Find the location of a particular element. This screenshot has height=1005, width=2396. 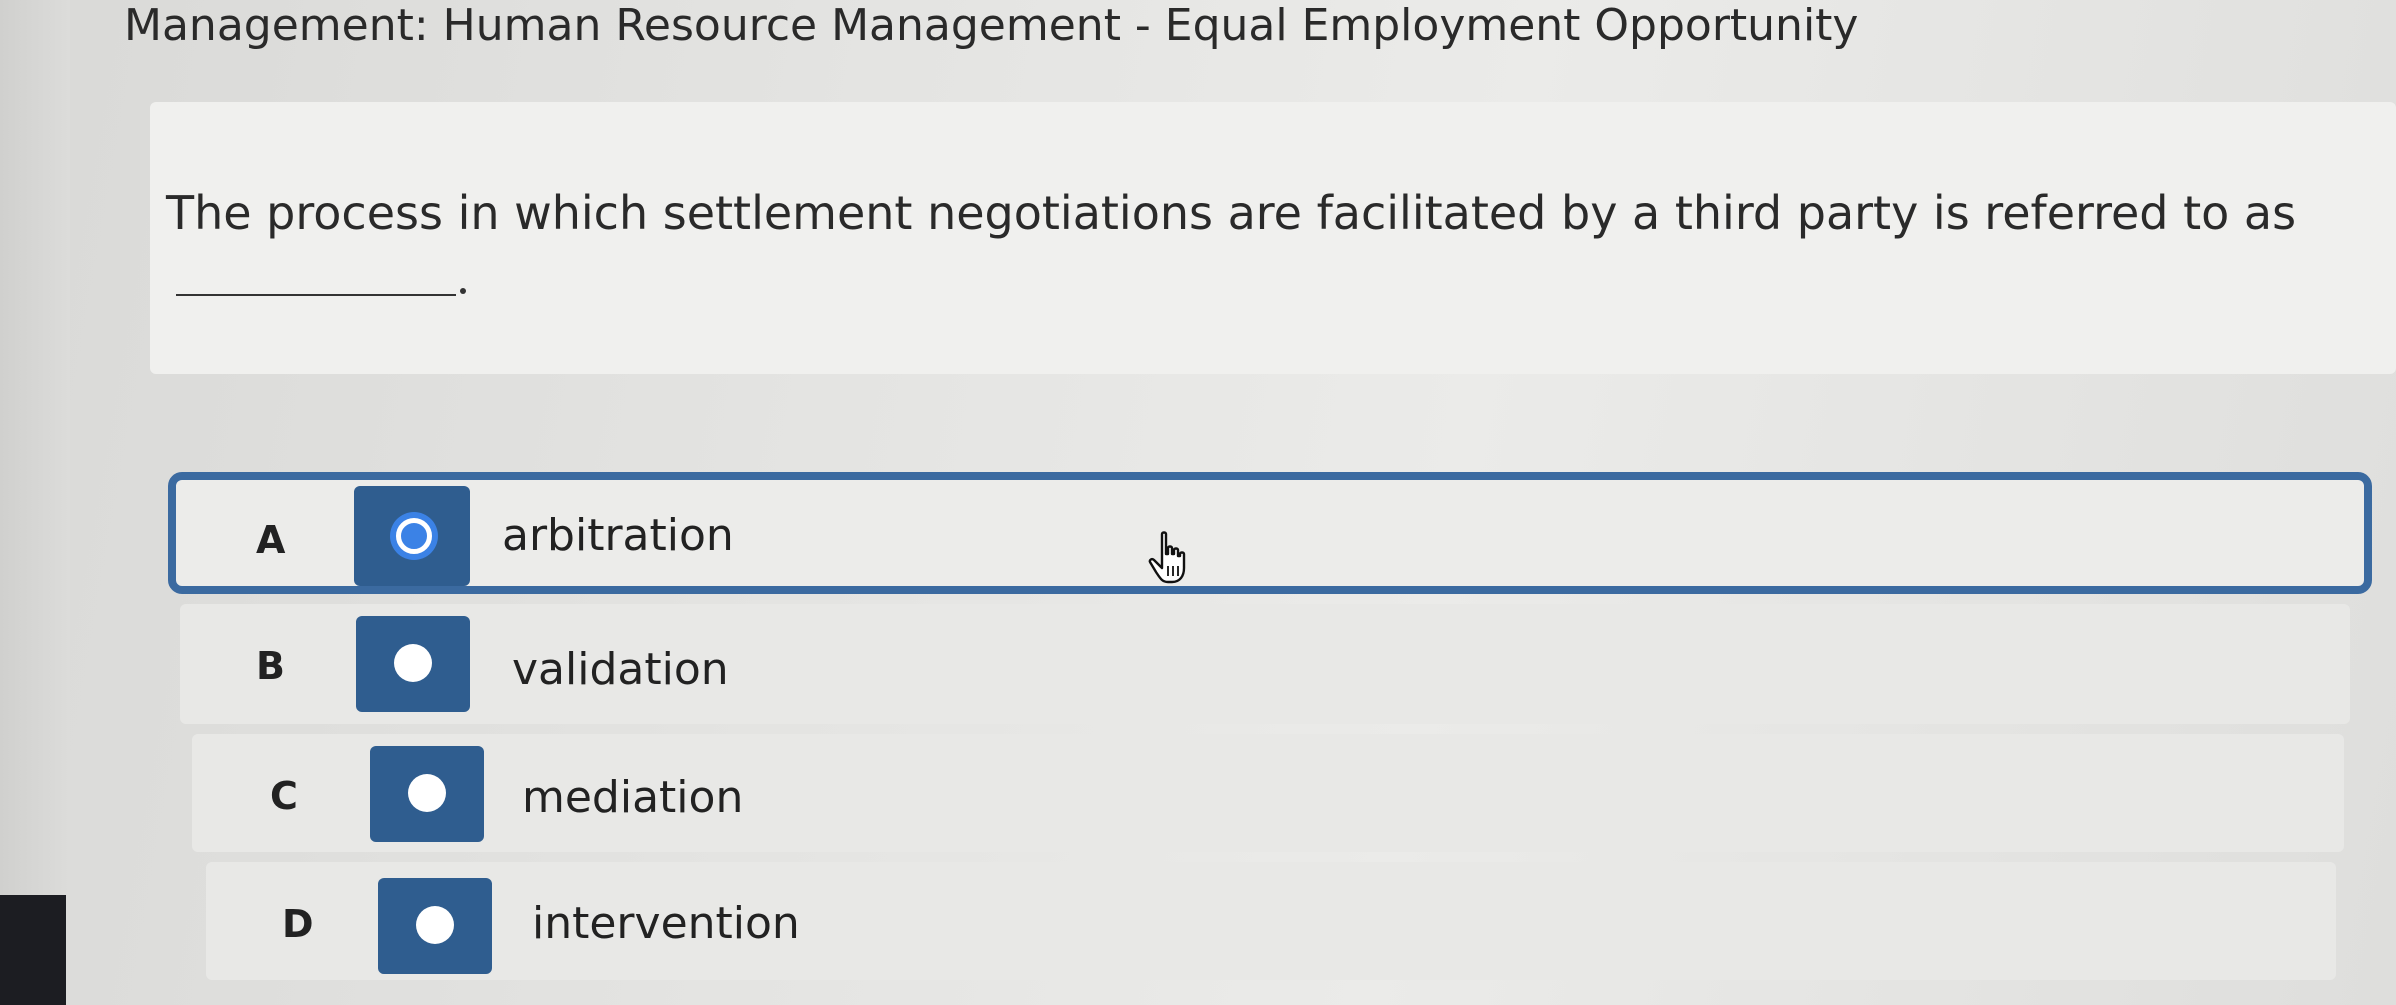

option-c-radio is located at coordinates (427, 794).